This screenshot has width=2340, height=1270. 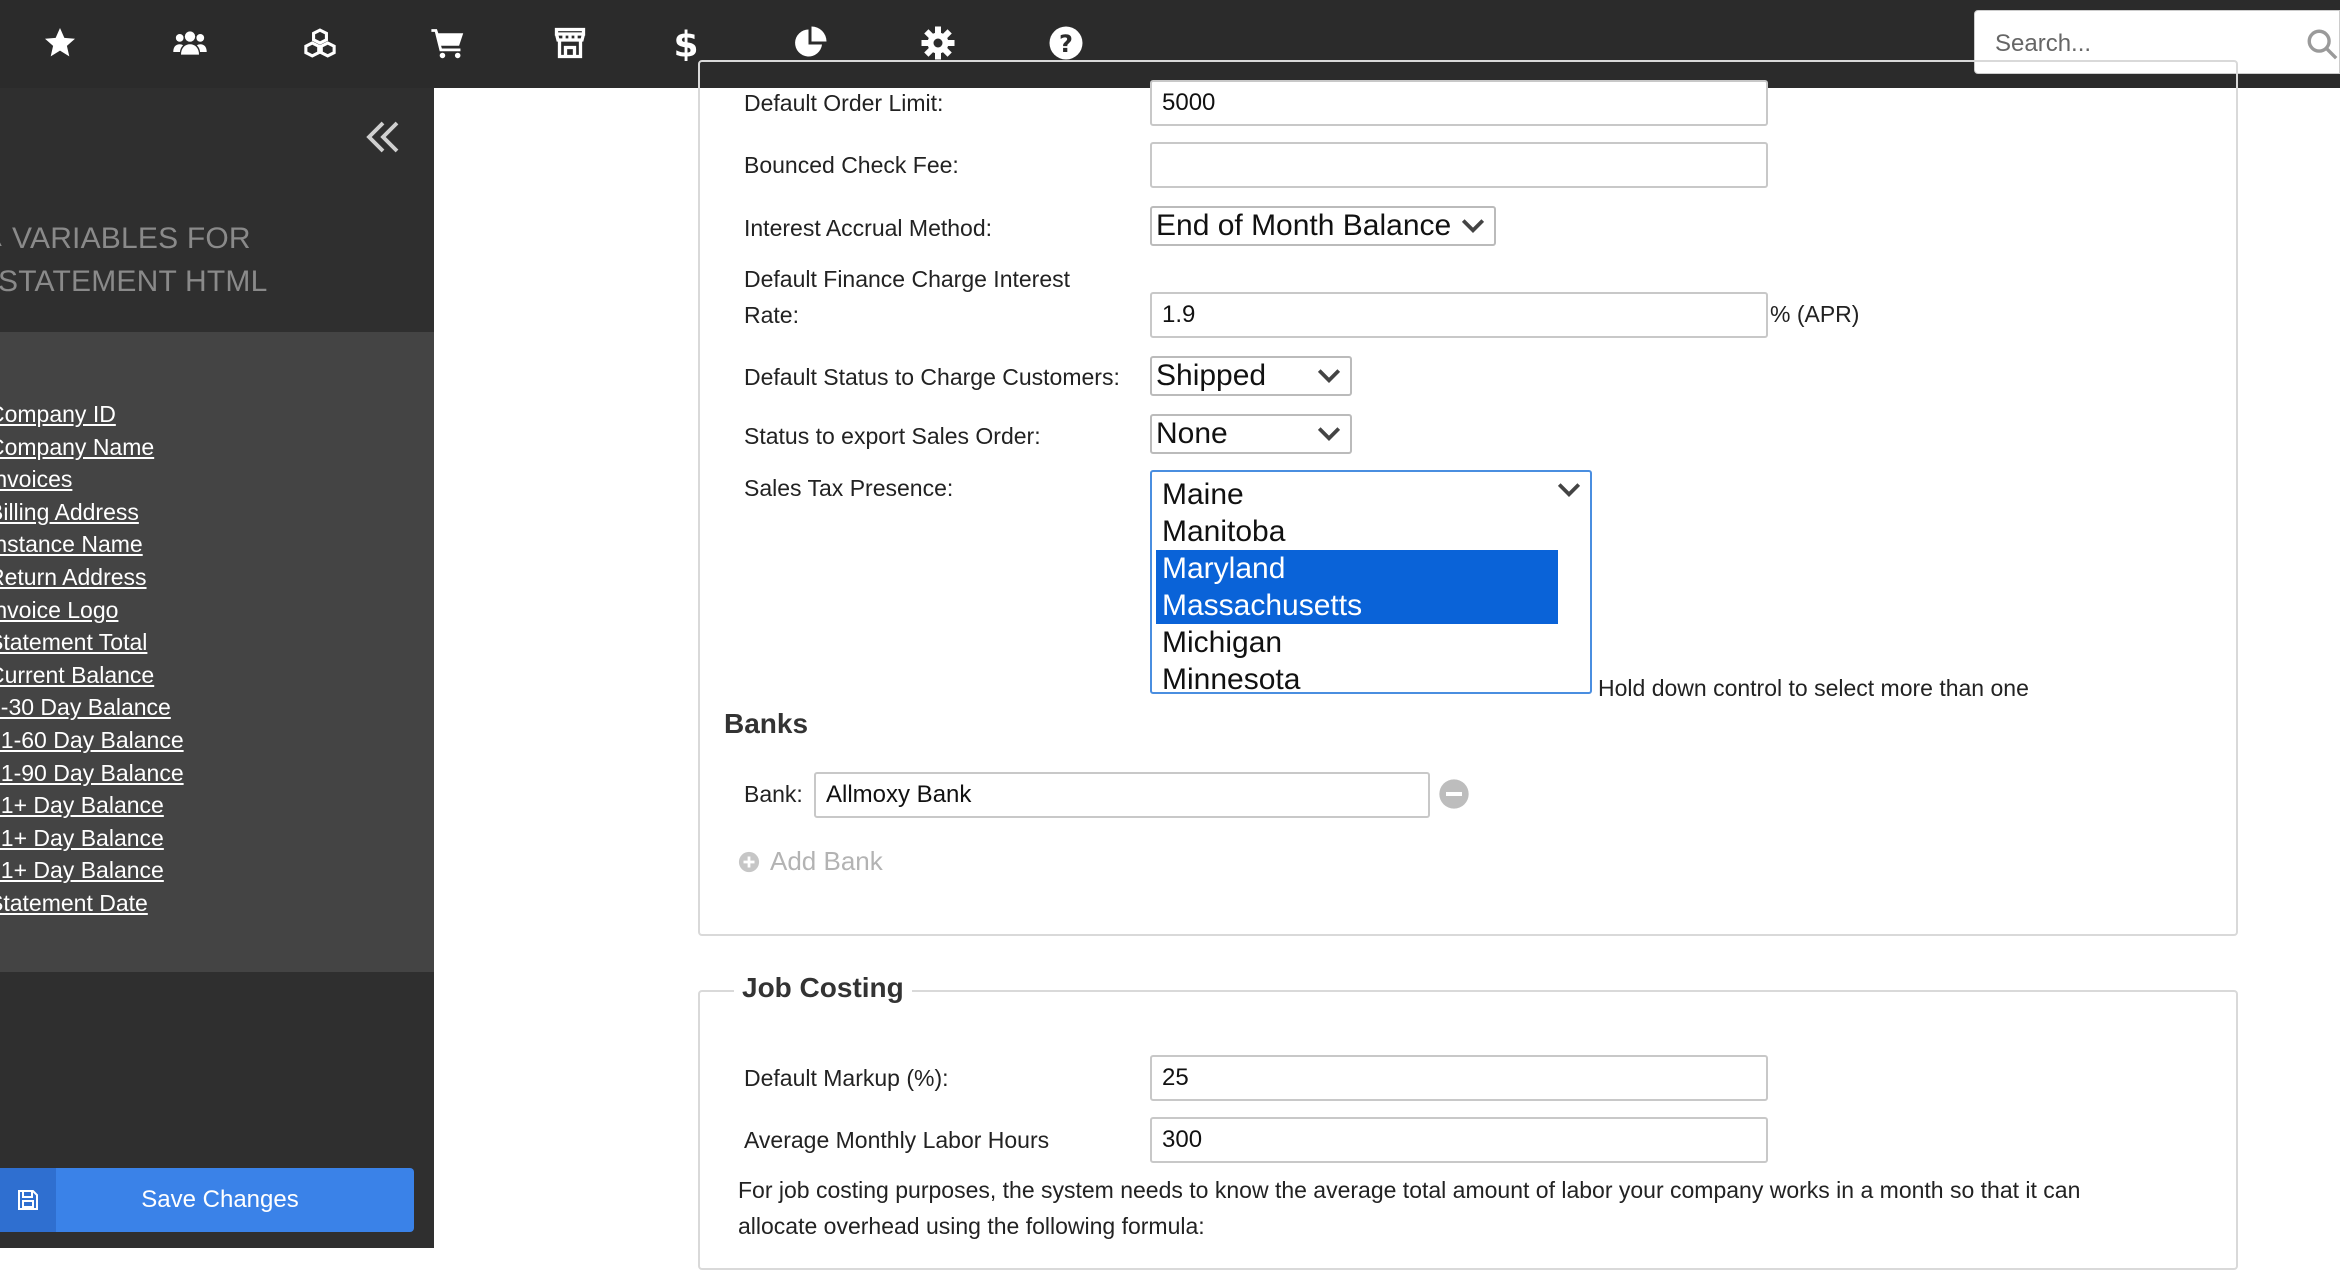 I want to click on variable-link: Company ID, so click(x=92, y=414).